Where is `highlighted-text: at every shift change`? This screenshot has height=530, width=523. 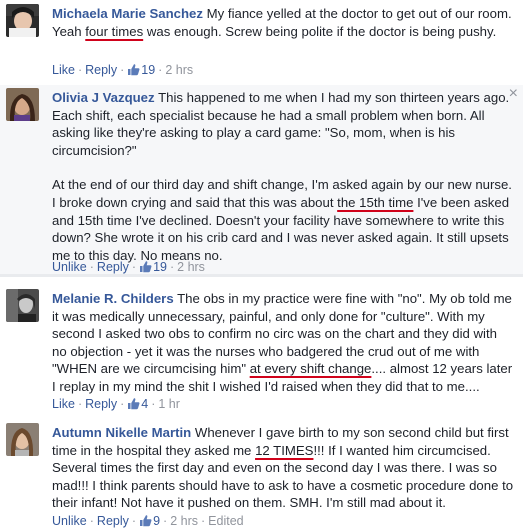
highlighted-text: at every shift change is located at coordinates (310, 369).